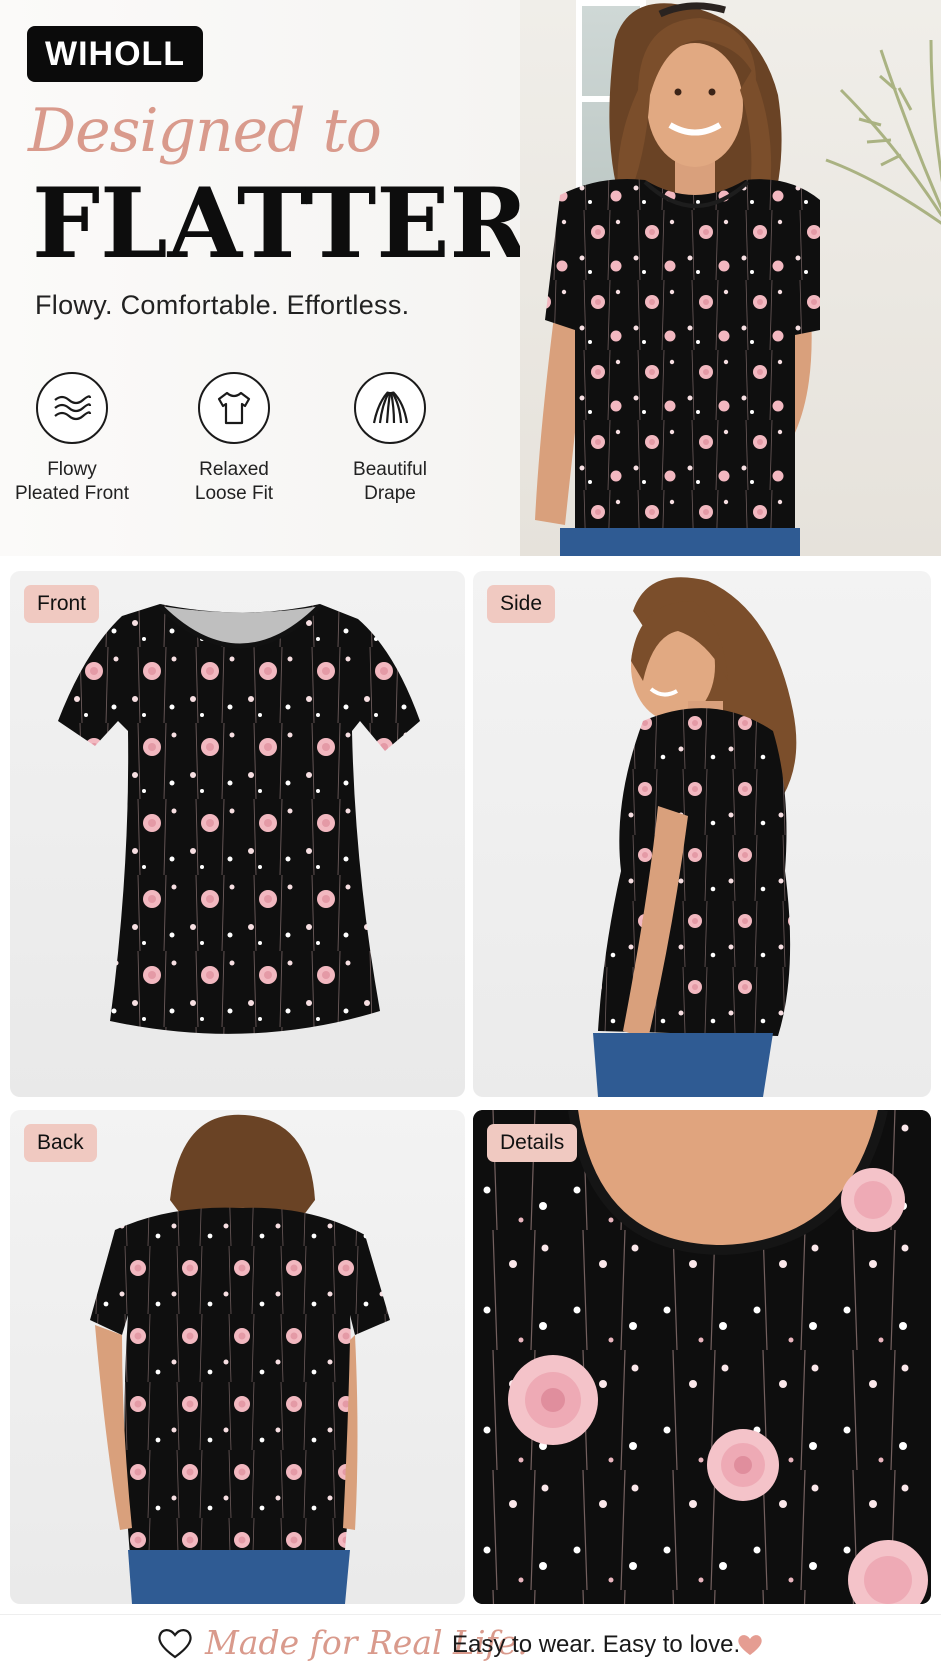 The width and height of the screenshot is (941, 1672). What do you see at coordinates (239, 819) in the screenshot?
I see `front-blouse-image` at bounding box center [239, 819].